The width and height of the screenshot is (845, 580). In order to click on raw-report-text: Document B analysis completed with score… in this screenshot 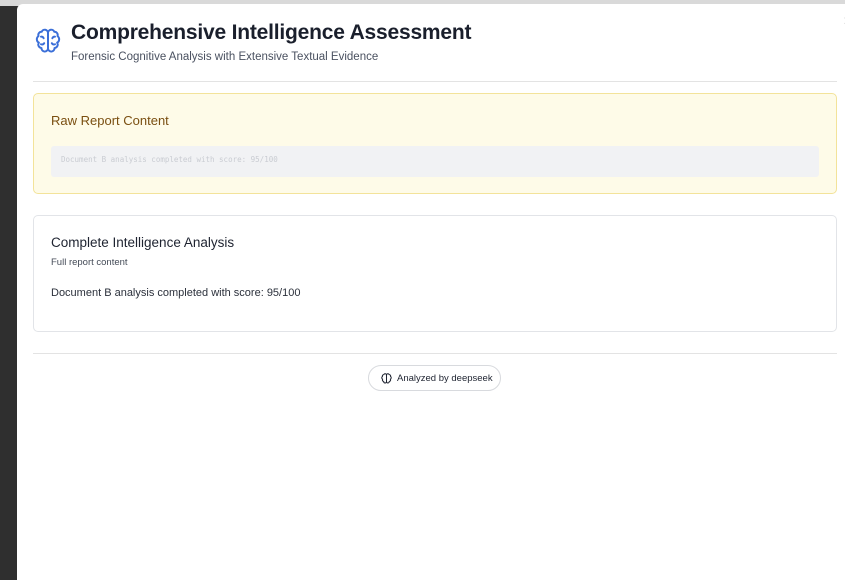, I will do `click(169, 159)`.